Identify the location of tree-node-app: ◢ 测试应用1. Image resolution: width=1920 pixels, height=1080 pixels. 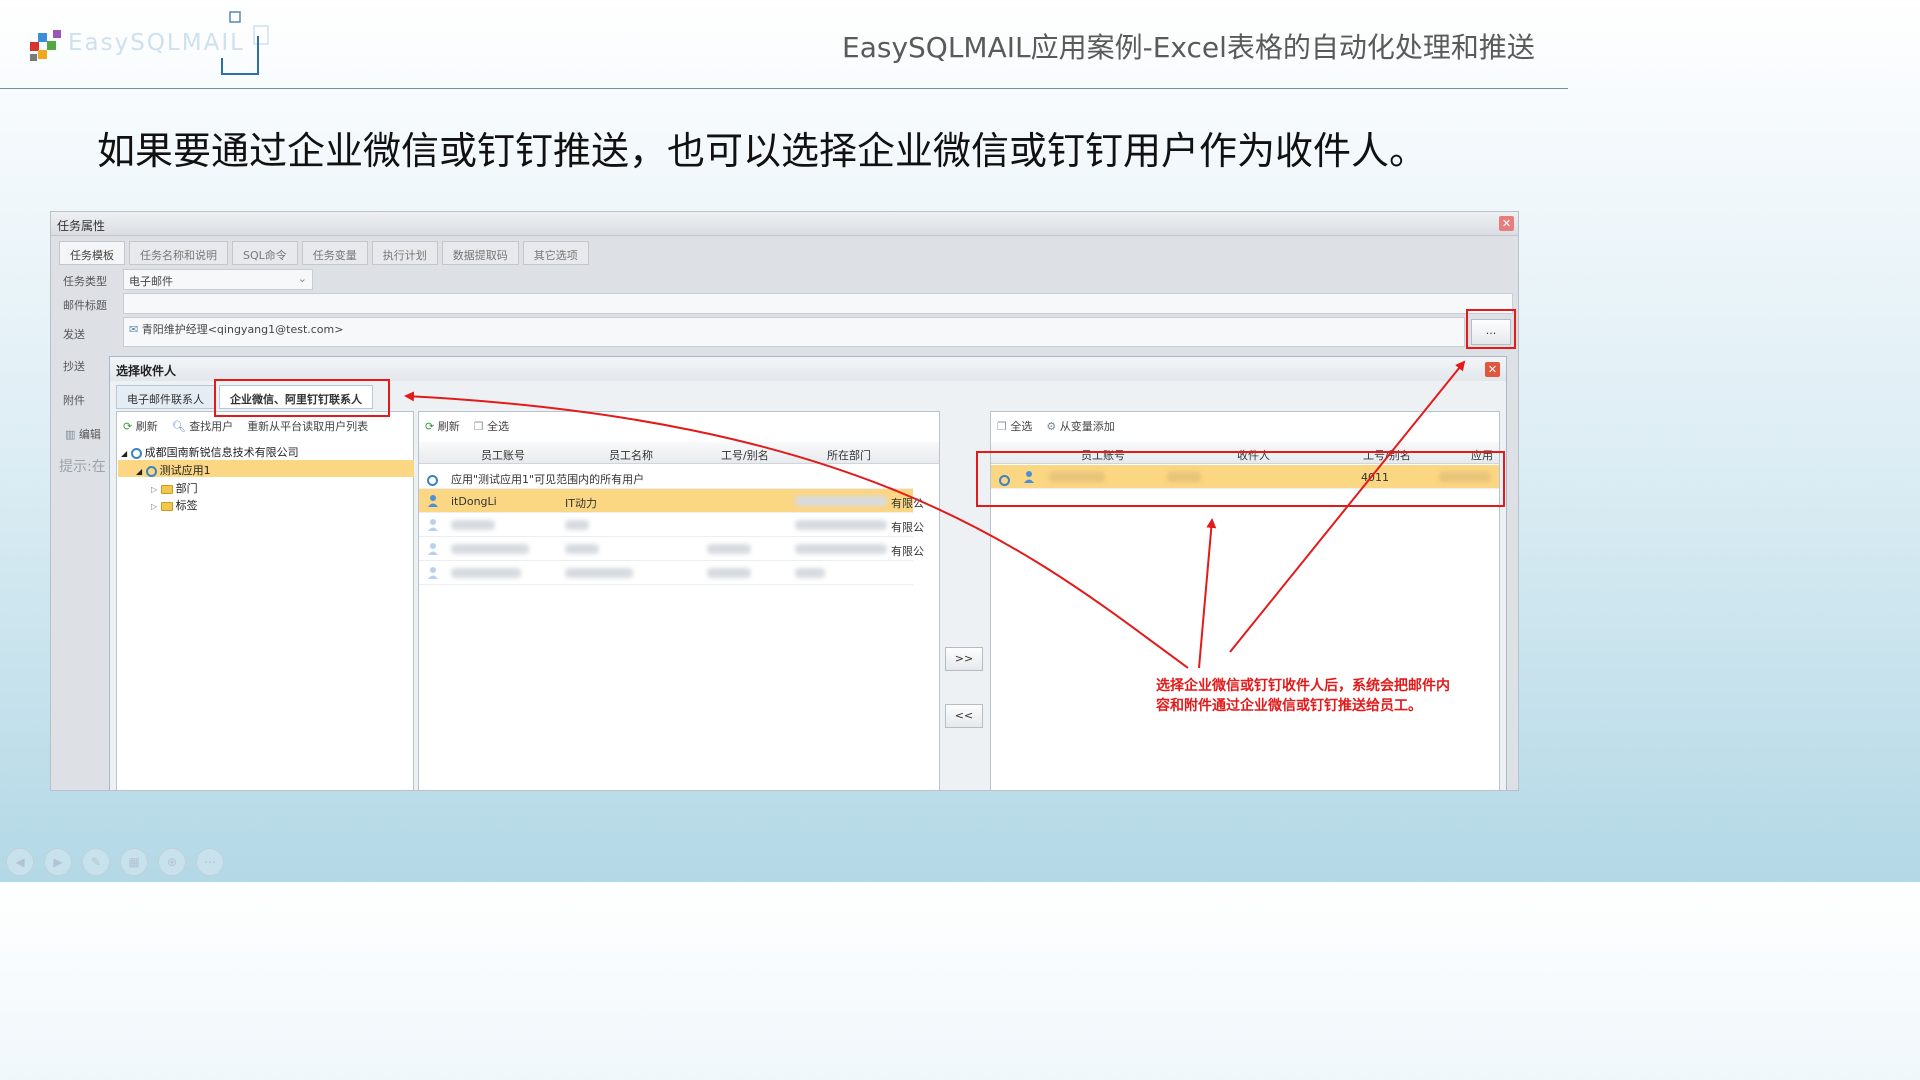
(266, 468).